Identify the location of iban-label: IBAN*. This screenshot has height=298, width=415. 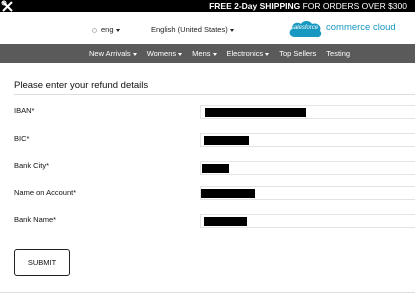
(24, 110).